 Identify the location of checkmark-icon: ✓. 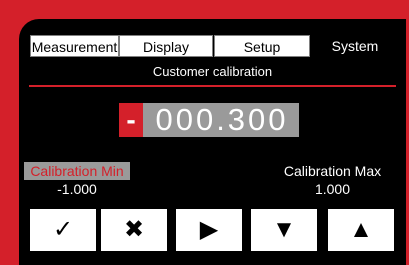
(63, 229).